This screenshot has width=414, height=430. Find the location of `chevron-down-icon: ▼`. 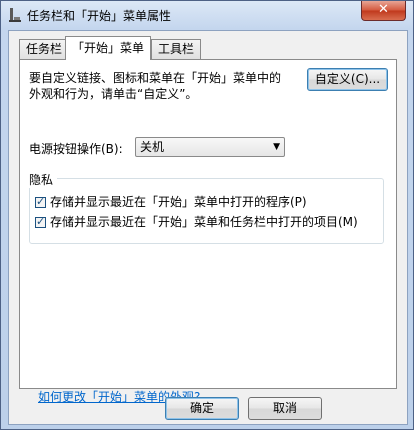

chevron-down-icon: ▼ is located at coordinates (276, 147).